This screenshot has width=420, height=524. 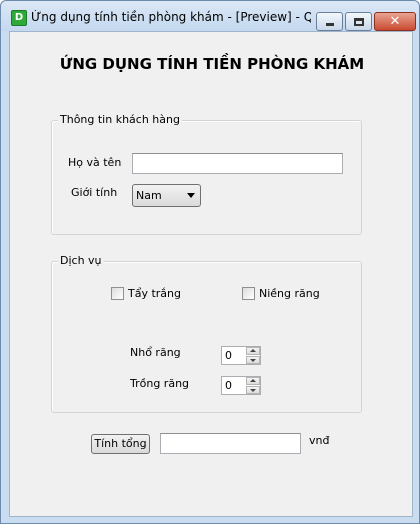 What do you see at coordinates (241, 385) in the screenshot?
I see `implant-stepper: 0` at bounding box center [241, 385].